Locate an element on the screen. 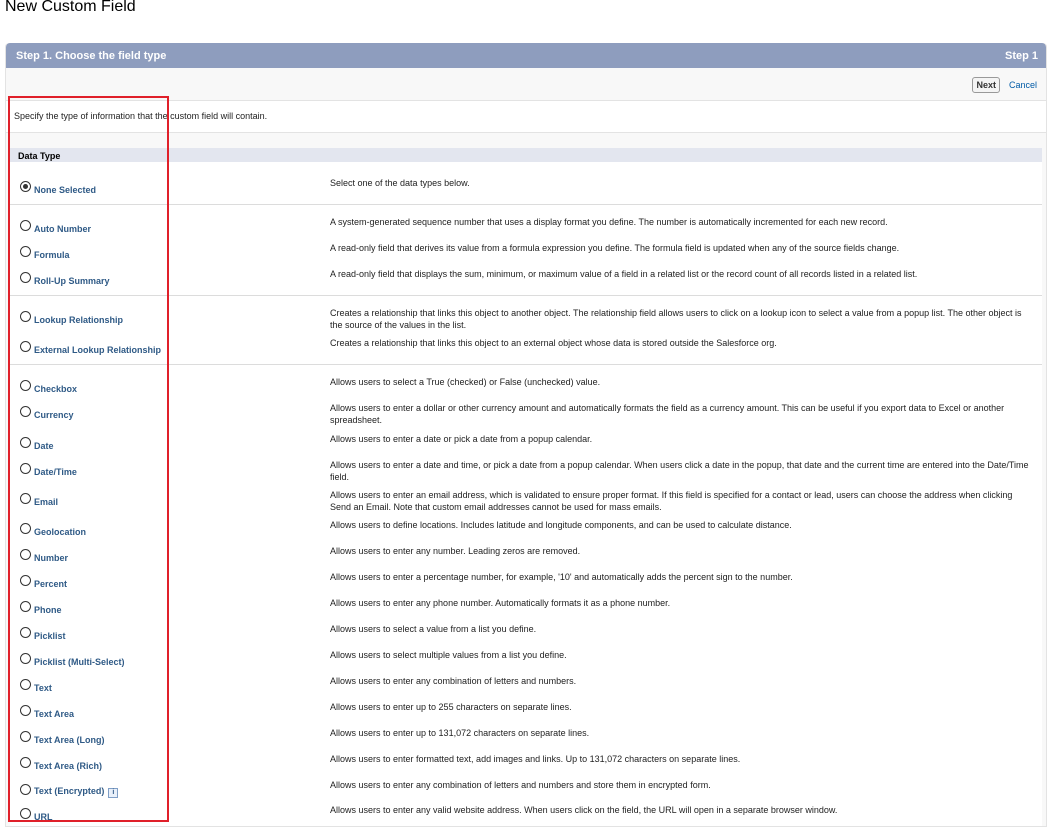  type-label: Phone is located at coordinates (48, 610).